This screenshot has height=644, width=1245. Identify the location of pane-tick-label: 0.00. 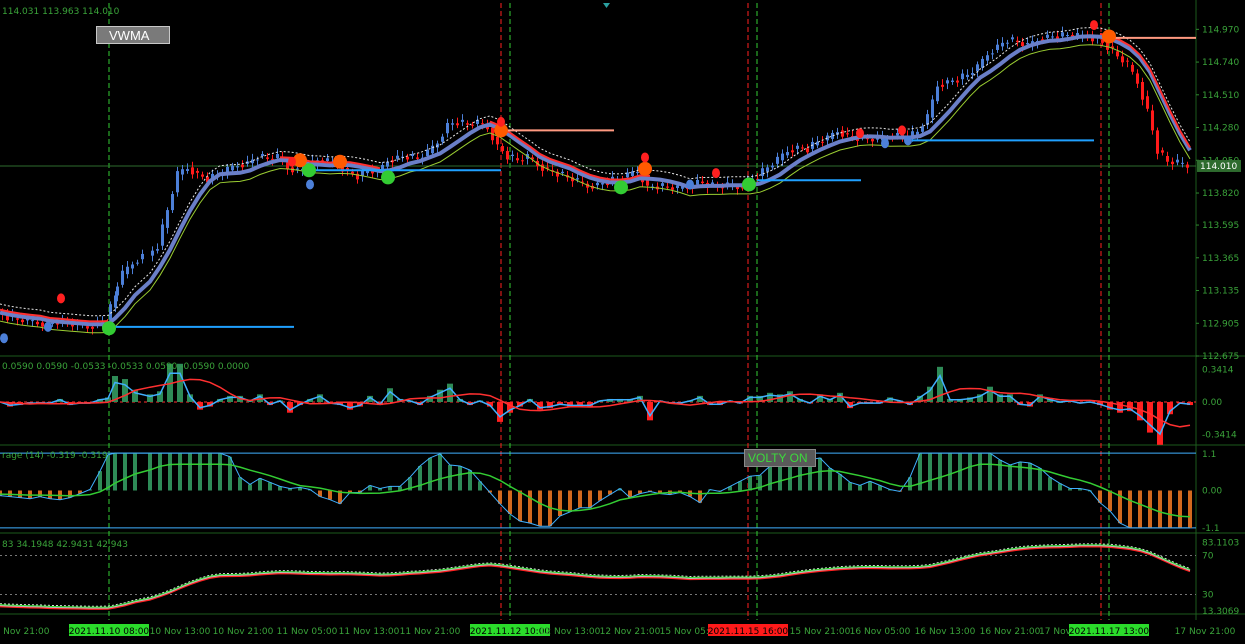
(1212, 492).